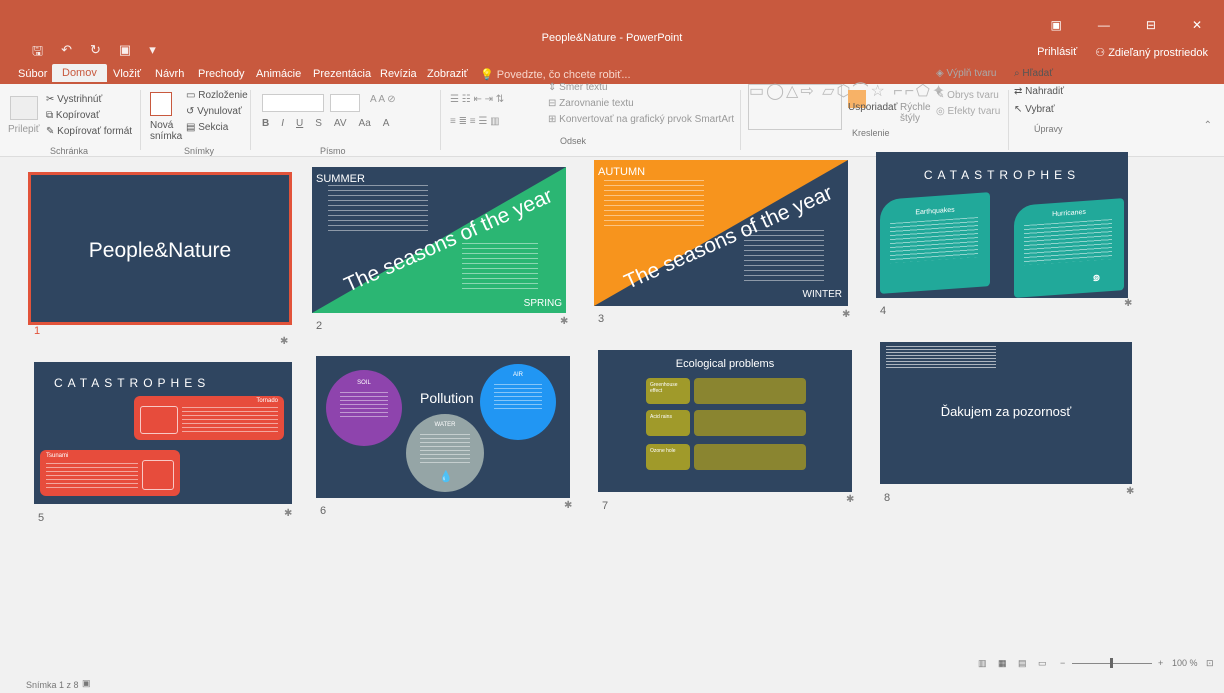  What do you see at coordinates (967, 95) in the screenshot?
I see `shape-outline-button: ✎ Obrys tvaru` at bounding box center [967, 95].